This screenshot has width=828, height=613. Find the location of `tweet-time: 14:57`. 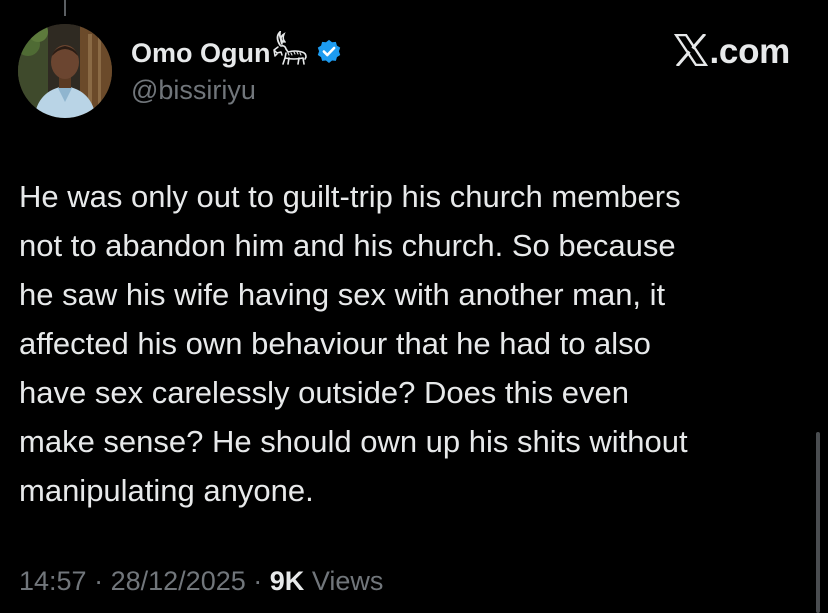

tweet-time: 14:57 is located at coordinates (53, 581).